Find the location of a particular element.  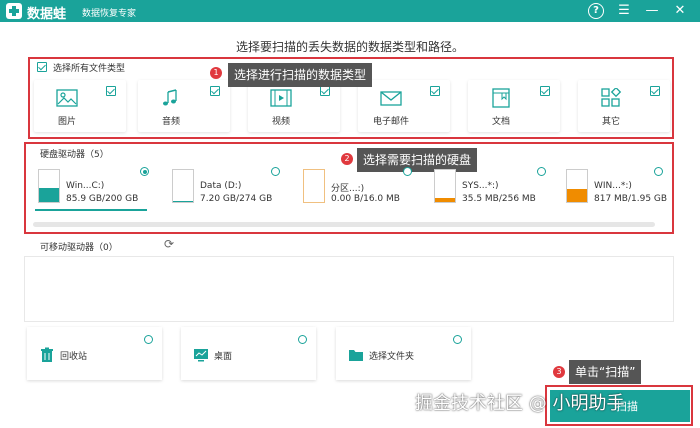

desktop-icon is located at coordinates (201, 355).